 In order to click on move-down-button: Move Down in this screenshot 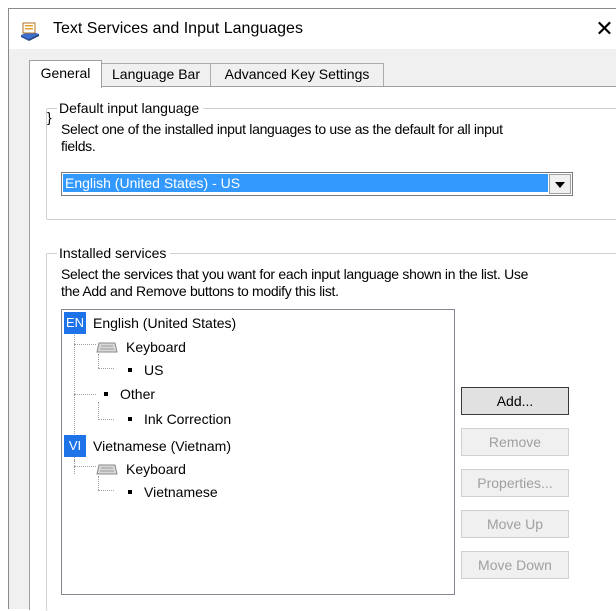, I will do `click(515, 565)`.